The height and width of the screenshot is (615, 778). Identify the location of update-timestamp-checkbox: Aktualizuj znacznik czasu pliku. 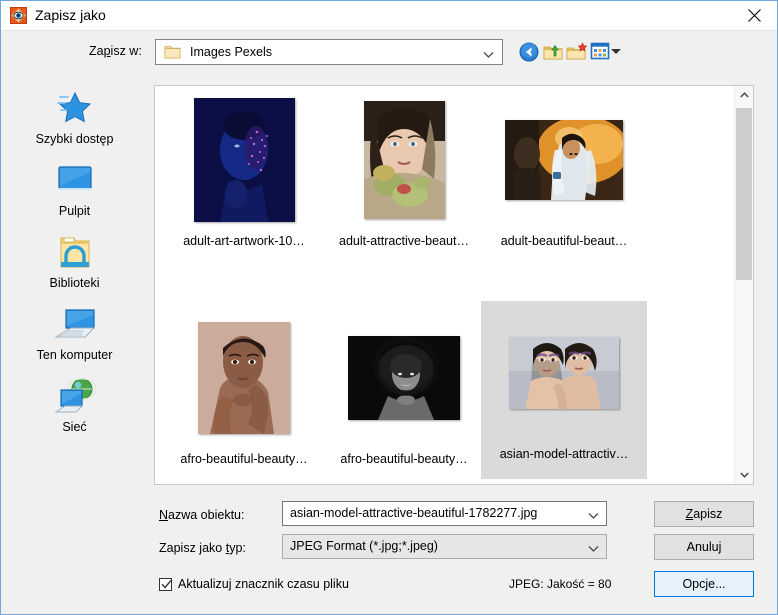
(254, 584).